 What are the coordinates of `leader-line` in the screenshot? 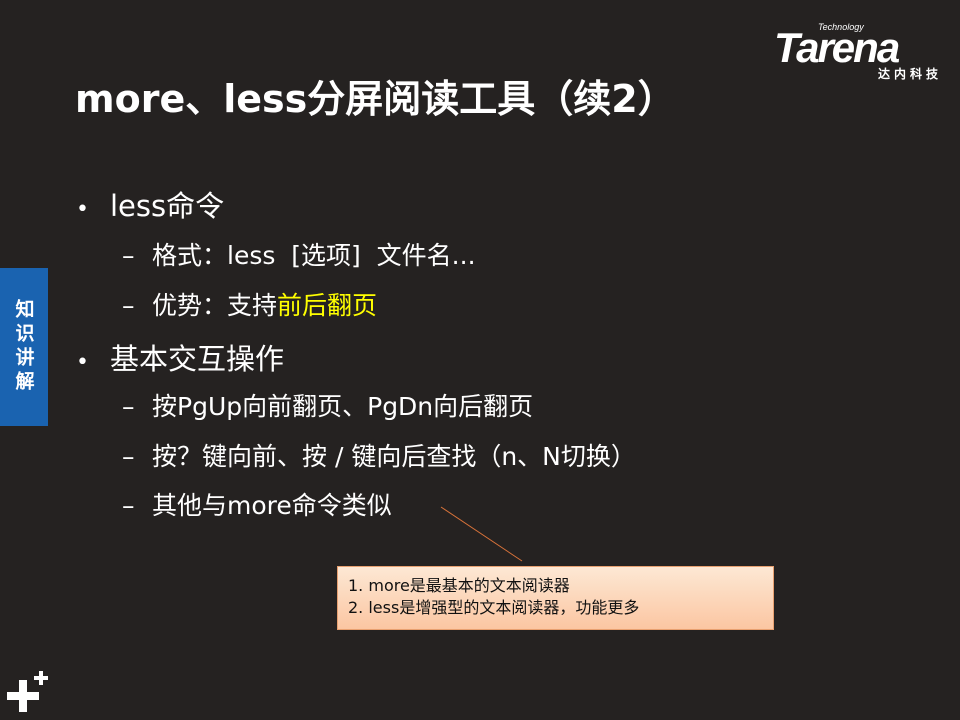 It's located at (481, 534).